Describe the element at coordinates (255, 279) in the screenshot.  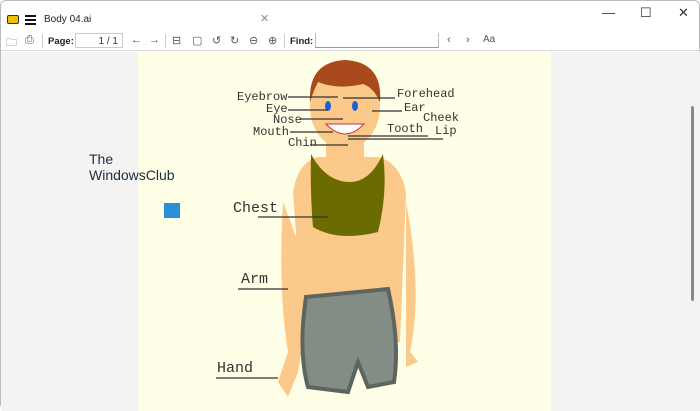
I see `label-arm: Arm` at that location.